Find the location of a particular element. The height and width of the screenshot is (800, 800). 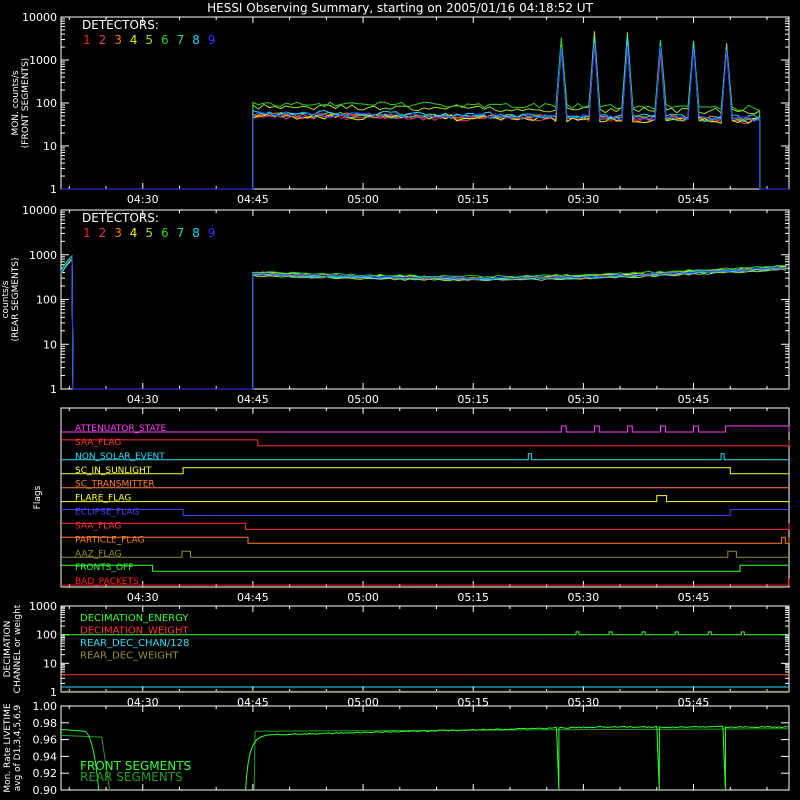

dec-y-tick-label: 10 is located at coordinates (50, 663).